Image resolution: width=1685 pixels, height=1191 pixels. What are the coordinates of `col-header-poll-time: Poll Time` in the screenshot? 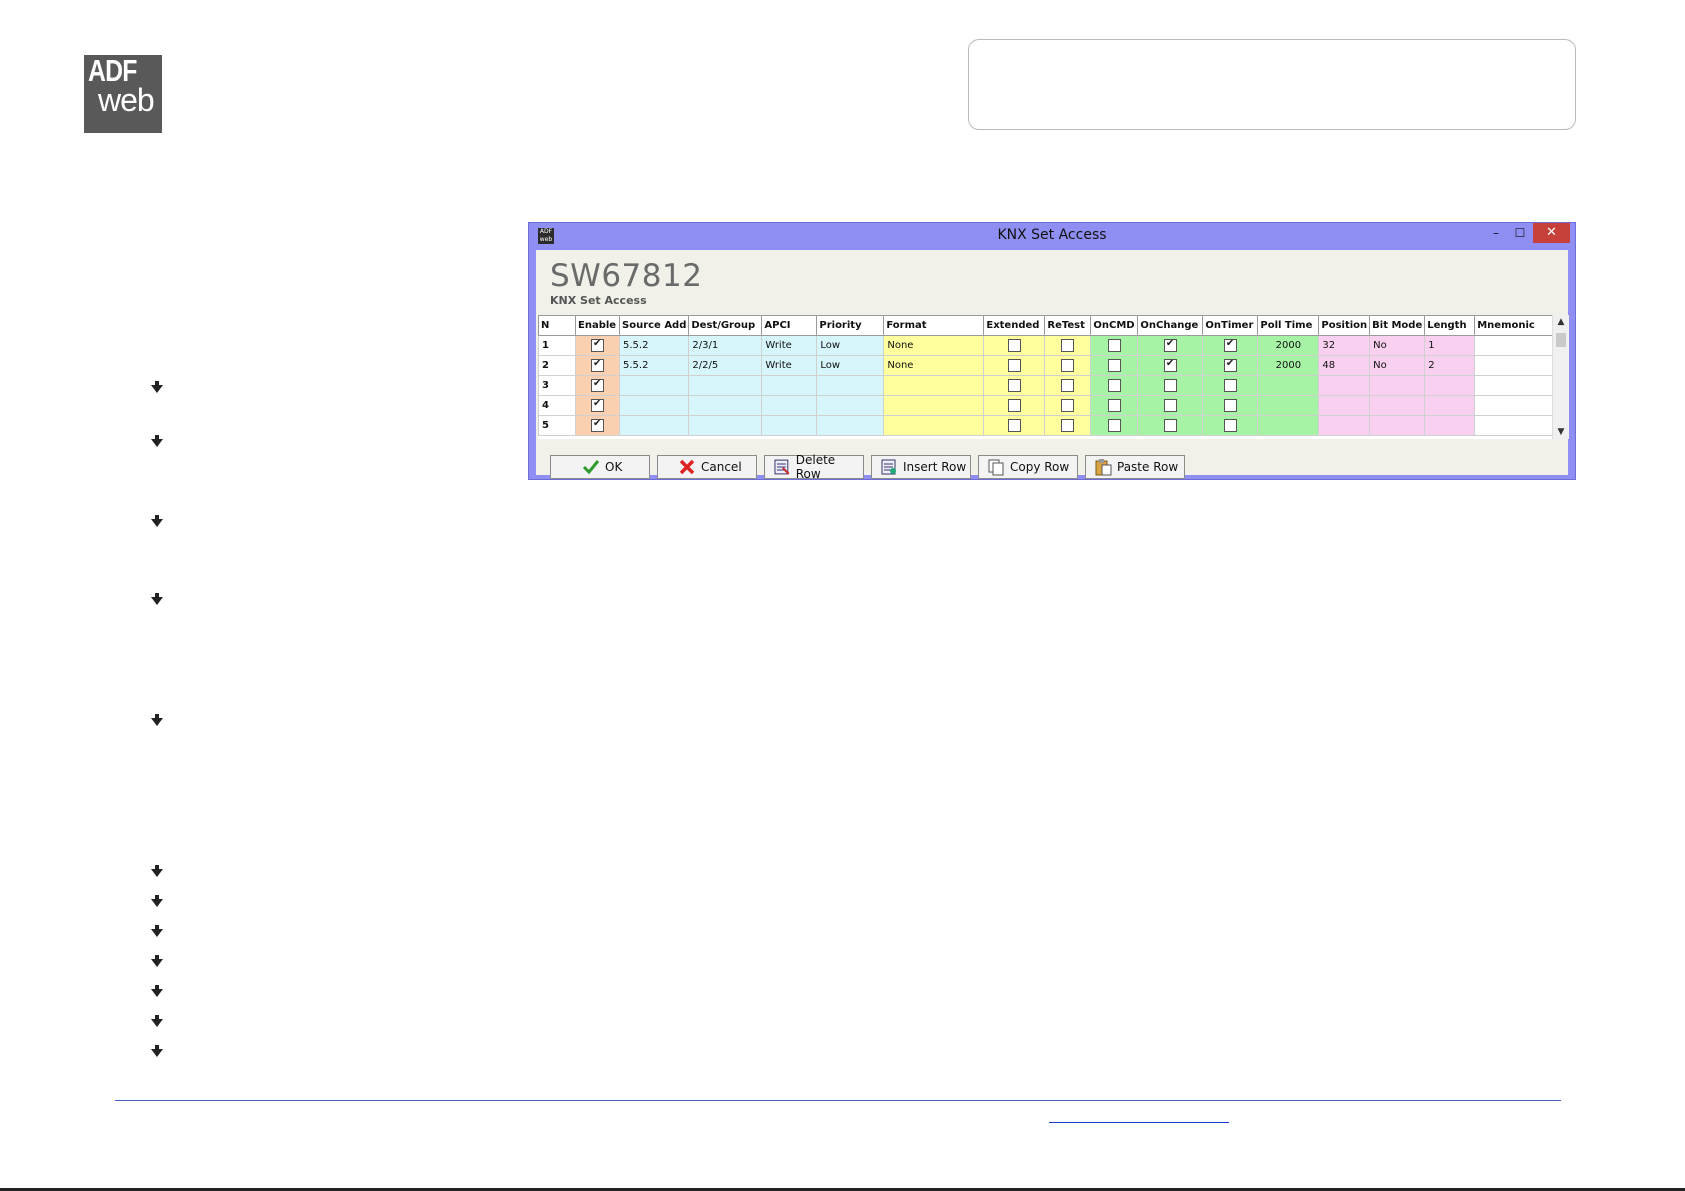 It's located at (1288, 325).